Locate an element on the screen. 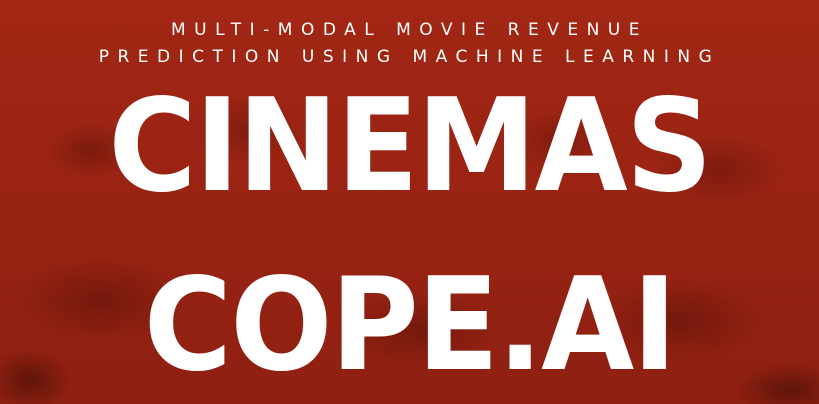  subtitle-line-1: MULTI-MODAL MOVIE REVENUE is located at coordinates (409, 30).